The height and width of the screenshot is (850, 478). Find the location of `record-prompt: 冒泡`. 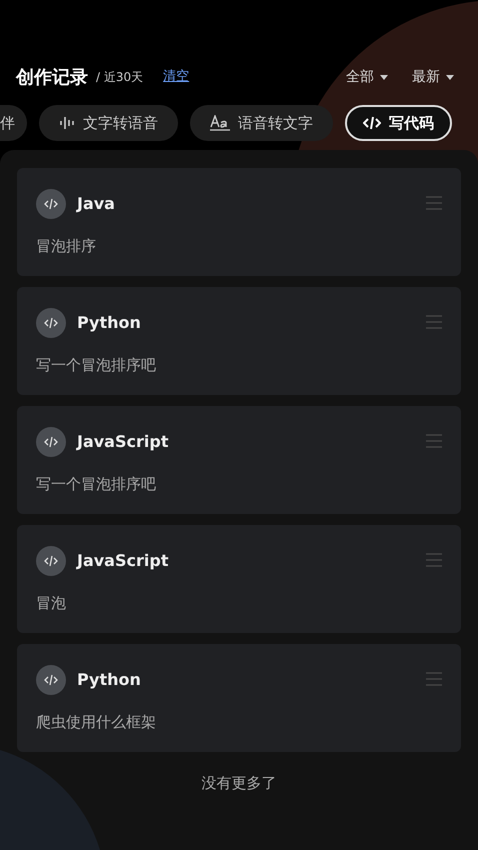

record-prompt: 冒泡 is located at coordinates (51, 603).